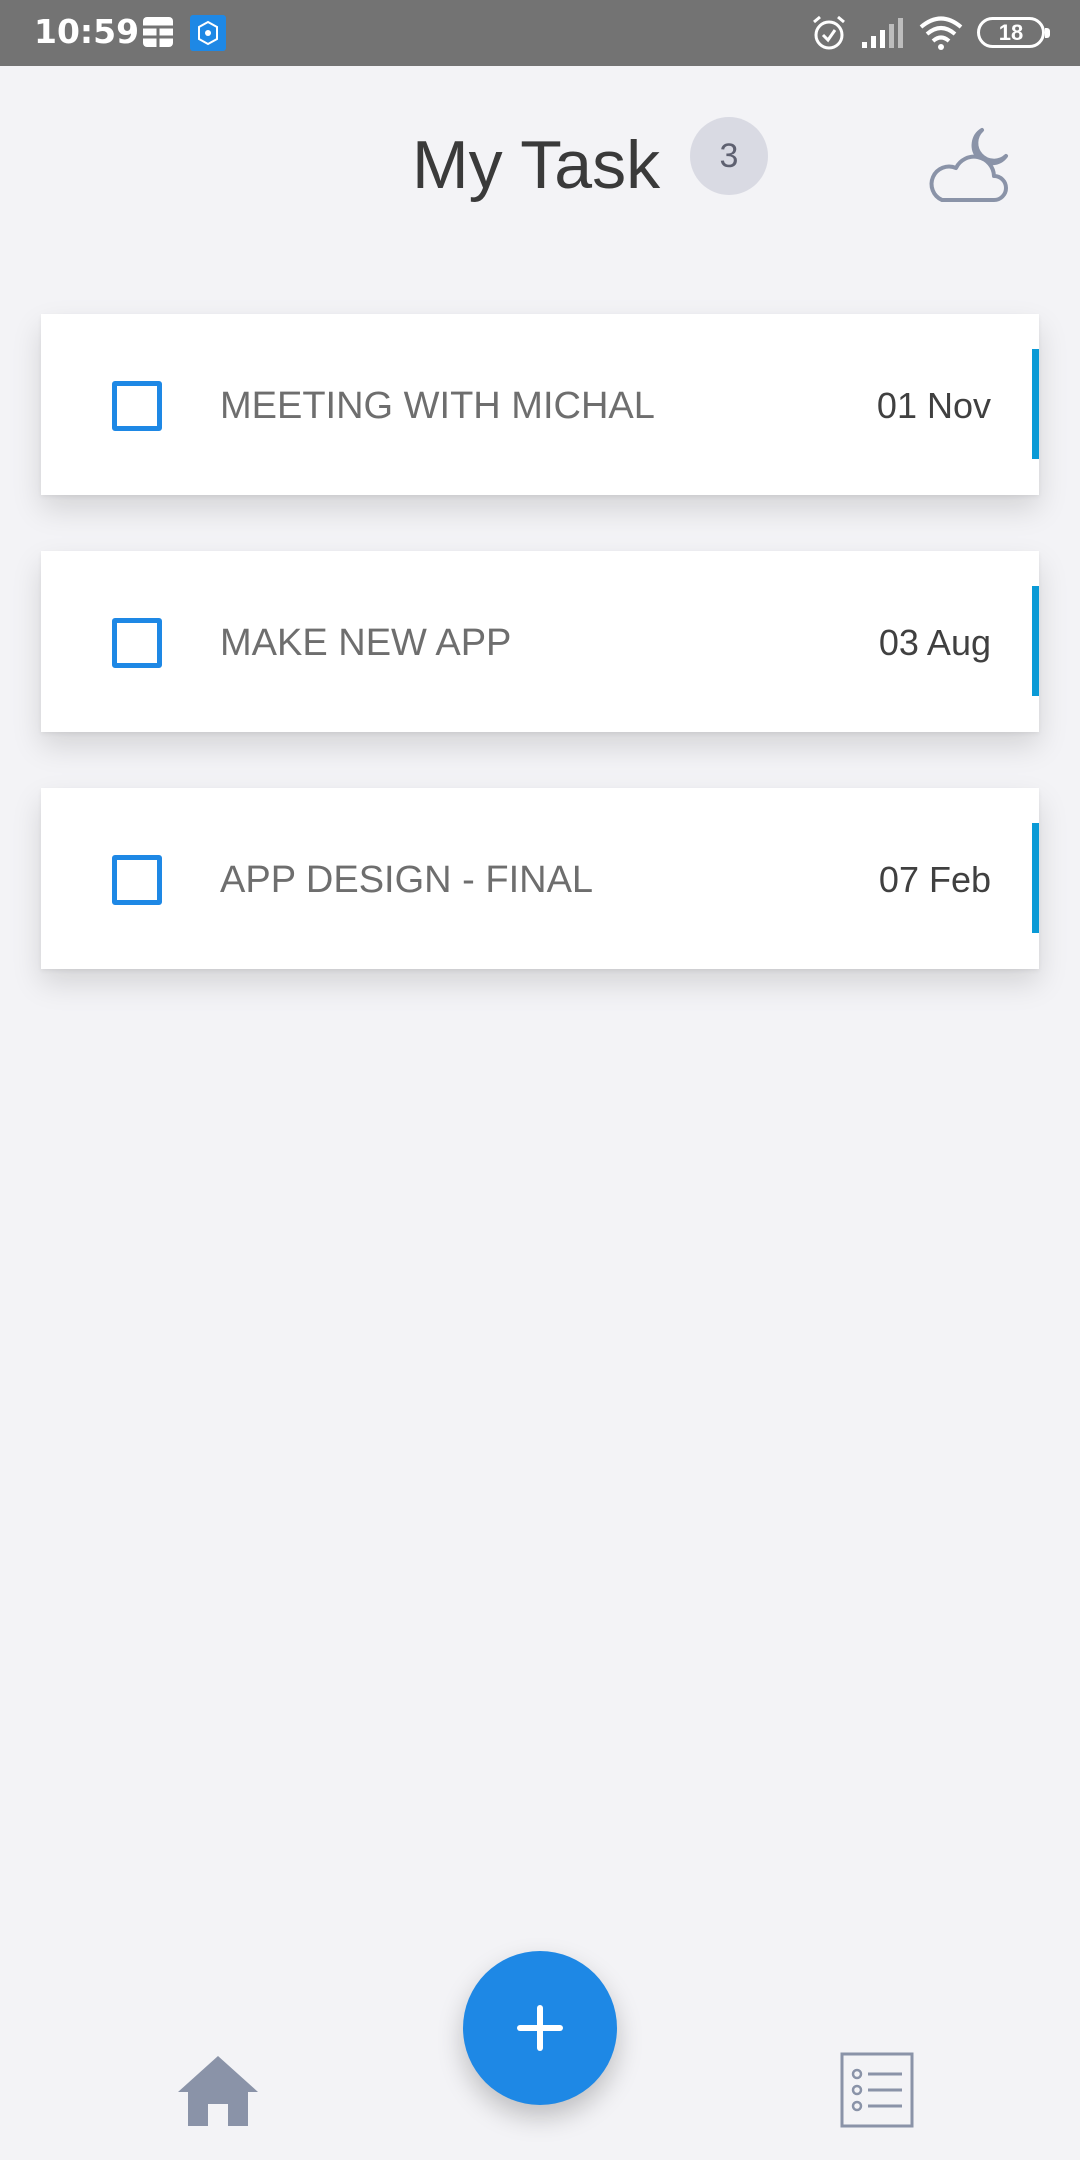  Describe the element at coordinates (540, 33) in the screenshot. I see `status-bar: 10:59 18` at that location.